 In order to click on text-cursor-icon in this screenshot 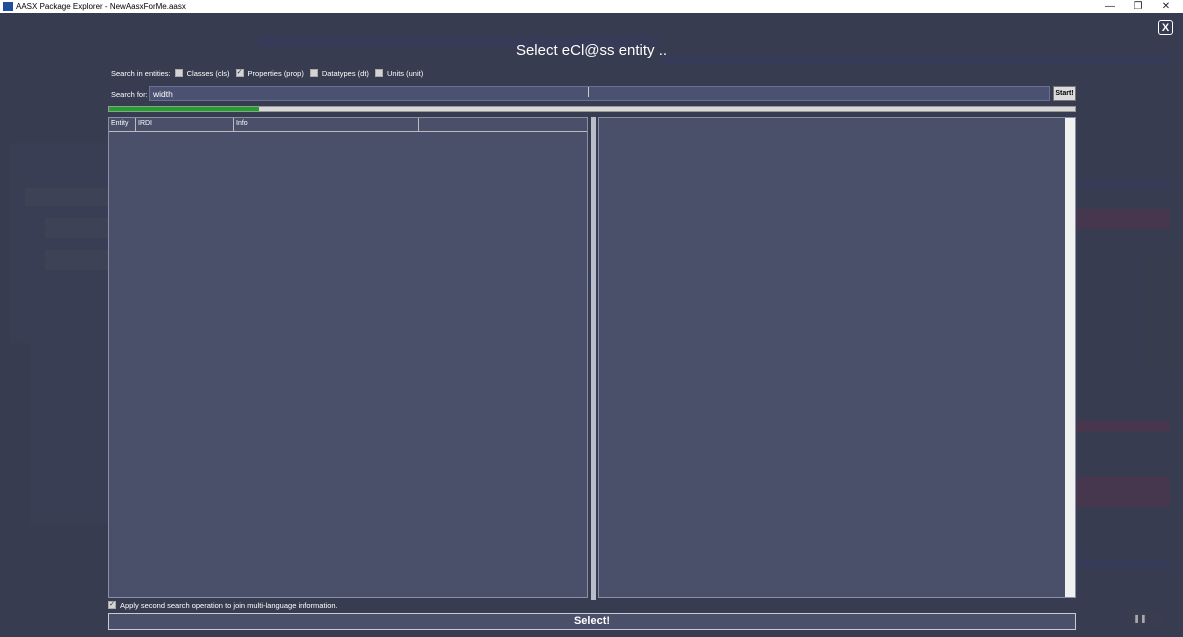, I will do `click(588, 92)`.